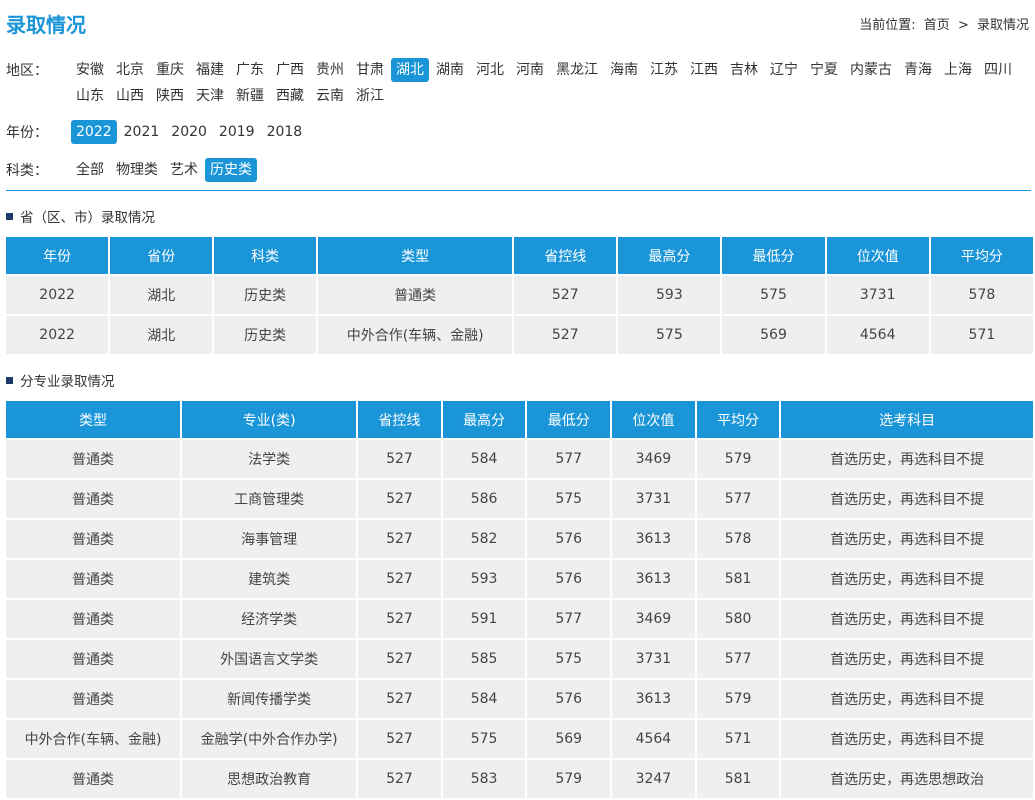 Image resolution: width=1035 pixels, height=800 pixels. I want to click on region-option: 辽宁, so click(784, 70).